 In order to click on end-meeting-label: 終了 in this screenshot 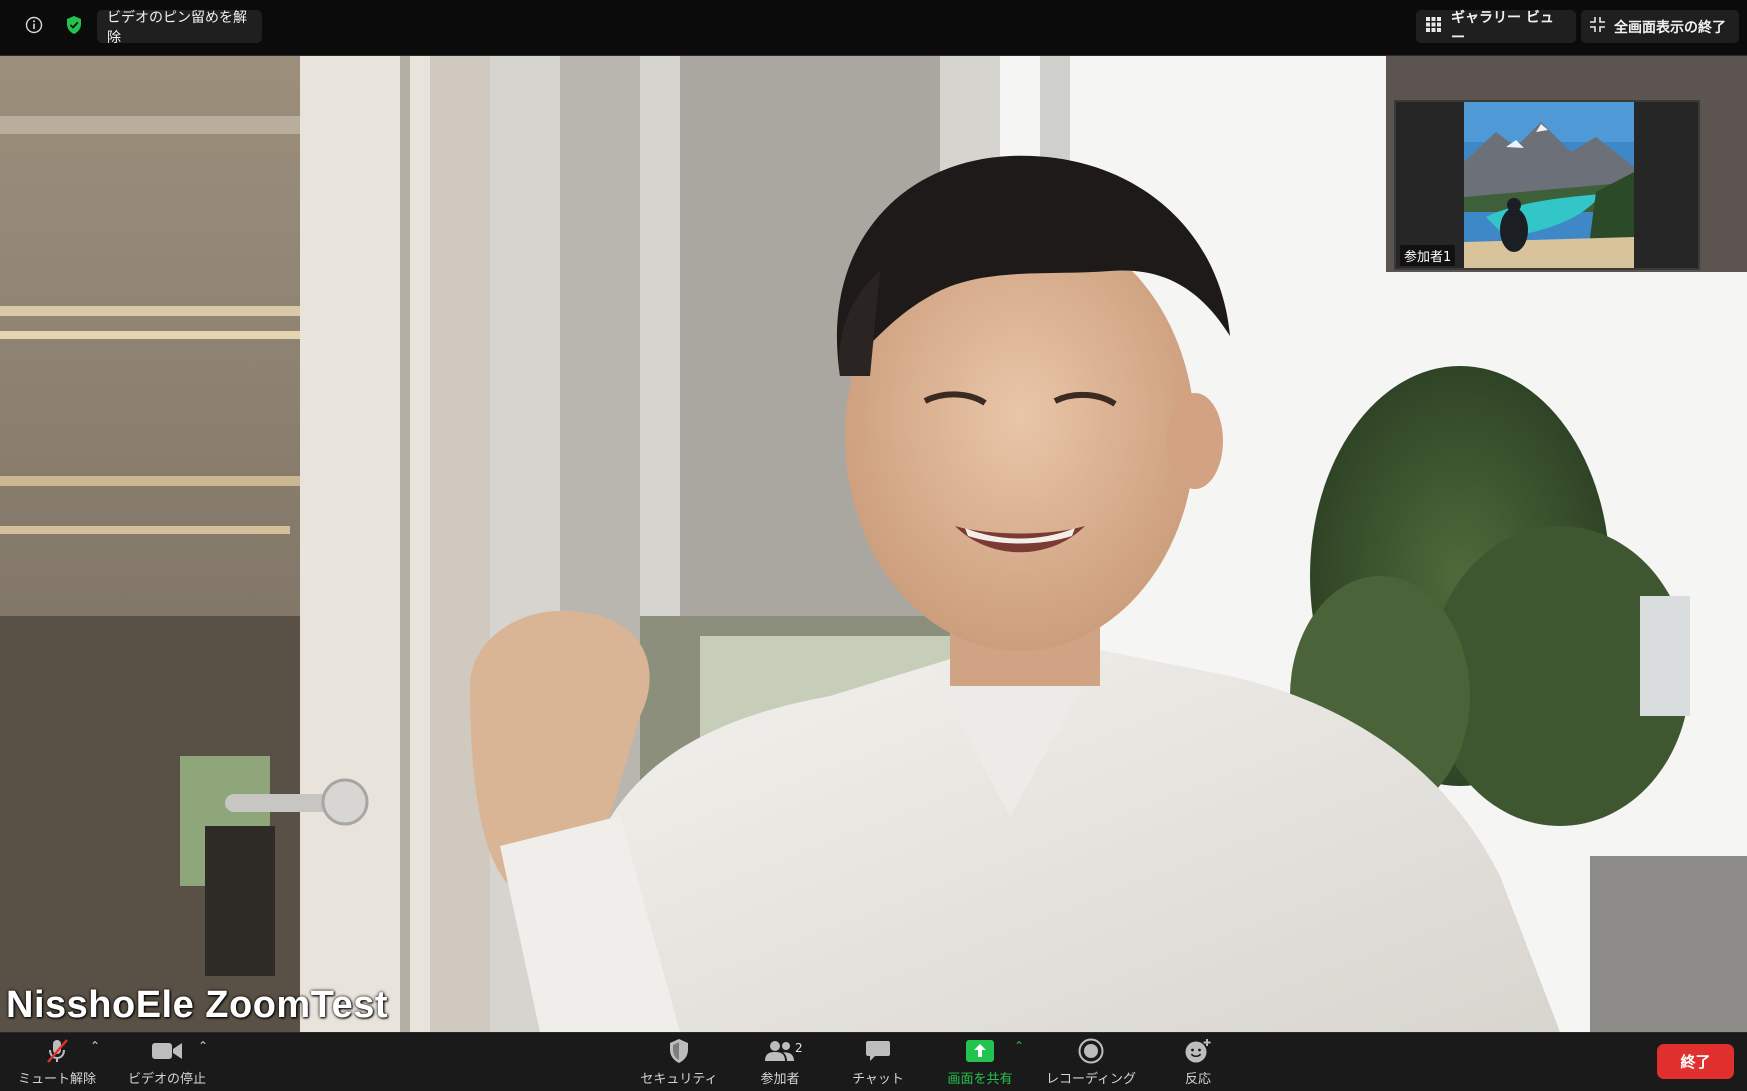, I will do `click(1695, 1062)`.